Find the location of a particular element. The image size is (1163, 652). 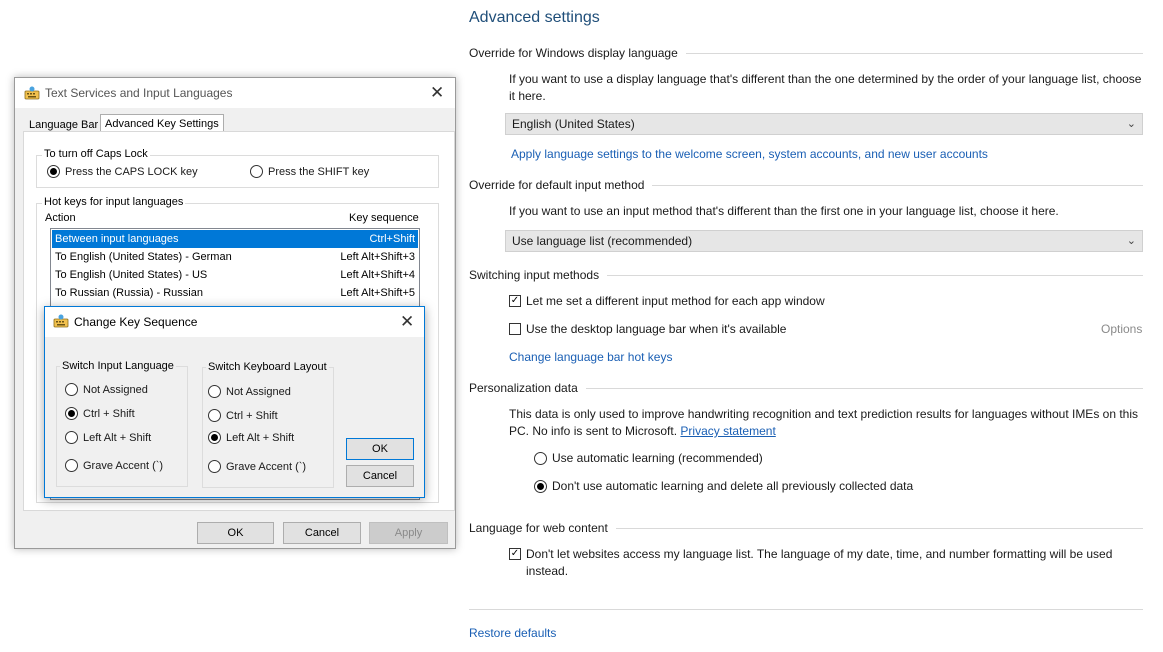

row-action: To Russian (Russia) - Russian is located at coordinates (129, 293).